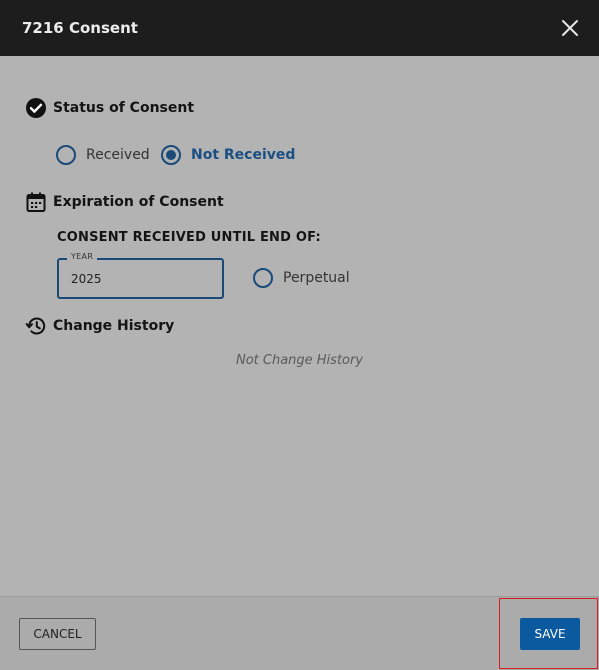 The image size is (599, 670). Describe the element at coordinates (114, 326) in the screenshot. I see `history-heading-text: Change History` at that location.